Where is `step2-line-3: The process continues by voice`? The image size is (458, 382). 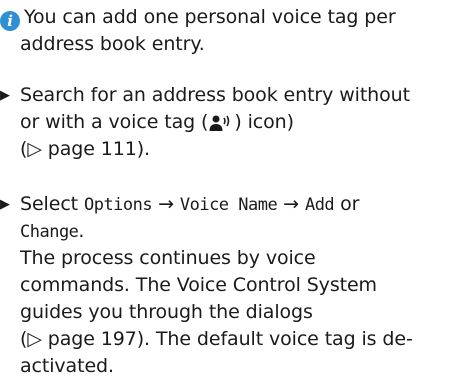
step2-line-3: The process continues by voice is located at coordinates (168, 258).